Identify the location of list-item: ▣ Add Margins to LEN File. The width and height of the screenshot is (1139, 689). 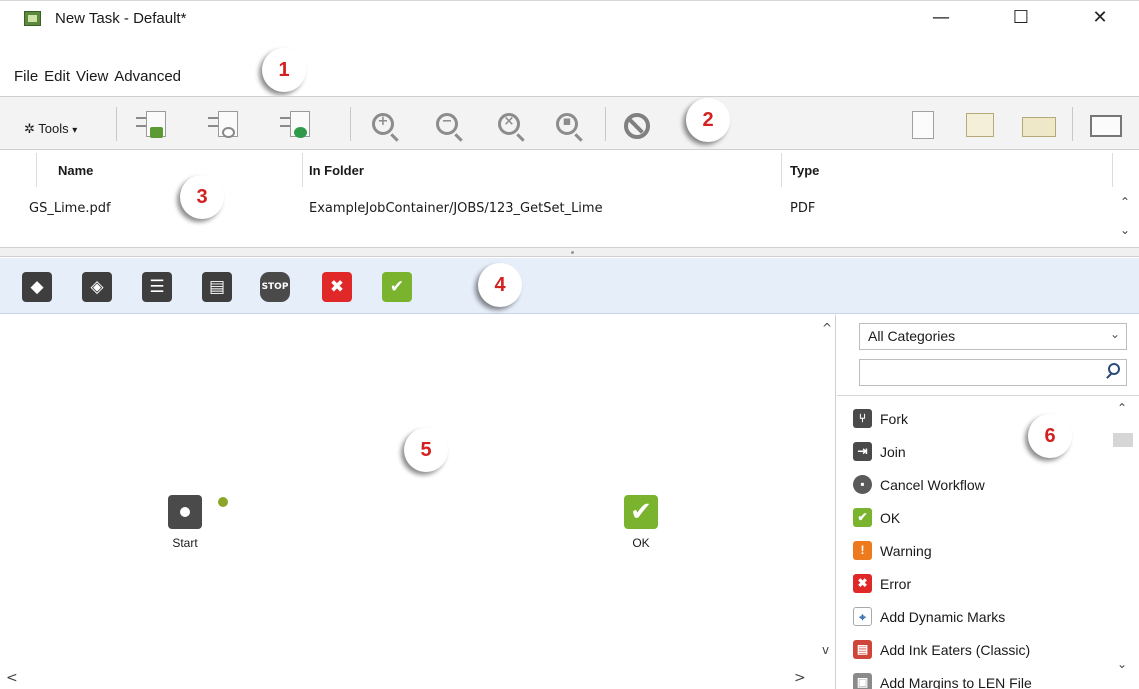
(984, 677).